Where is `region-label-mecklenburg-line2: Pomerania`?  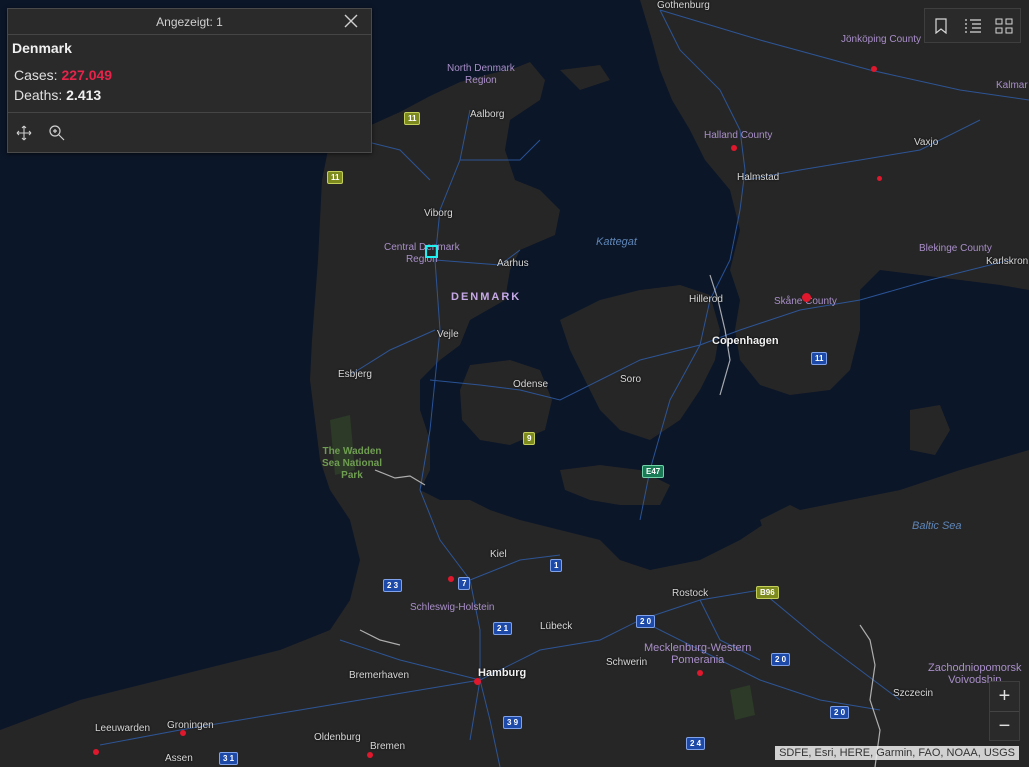 region-label-mecklenburg-line2: Pomerania is located at coordinates (698, 660).